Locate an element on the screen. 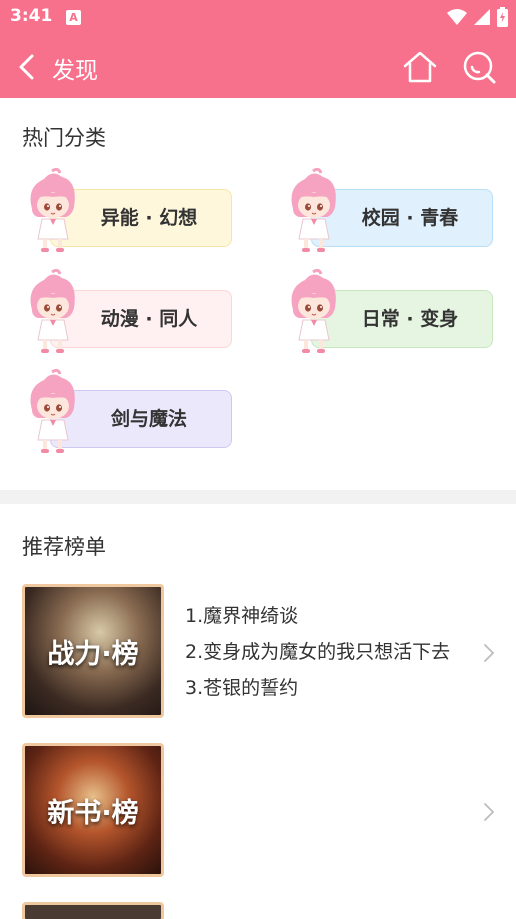  ranking-cover: 战力·榜 is located at coordinates (93, 651).